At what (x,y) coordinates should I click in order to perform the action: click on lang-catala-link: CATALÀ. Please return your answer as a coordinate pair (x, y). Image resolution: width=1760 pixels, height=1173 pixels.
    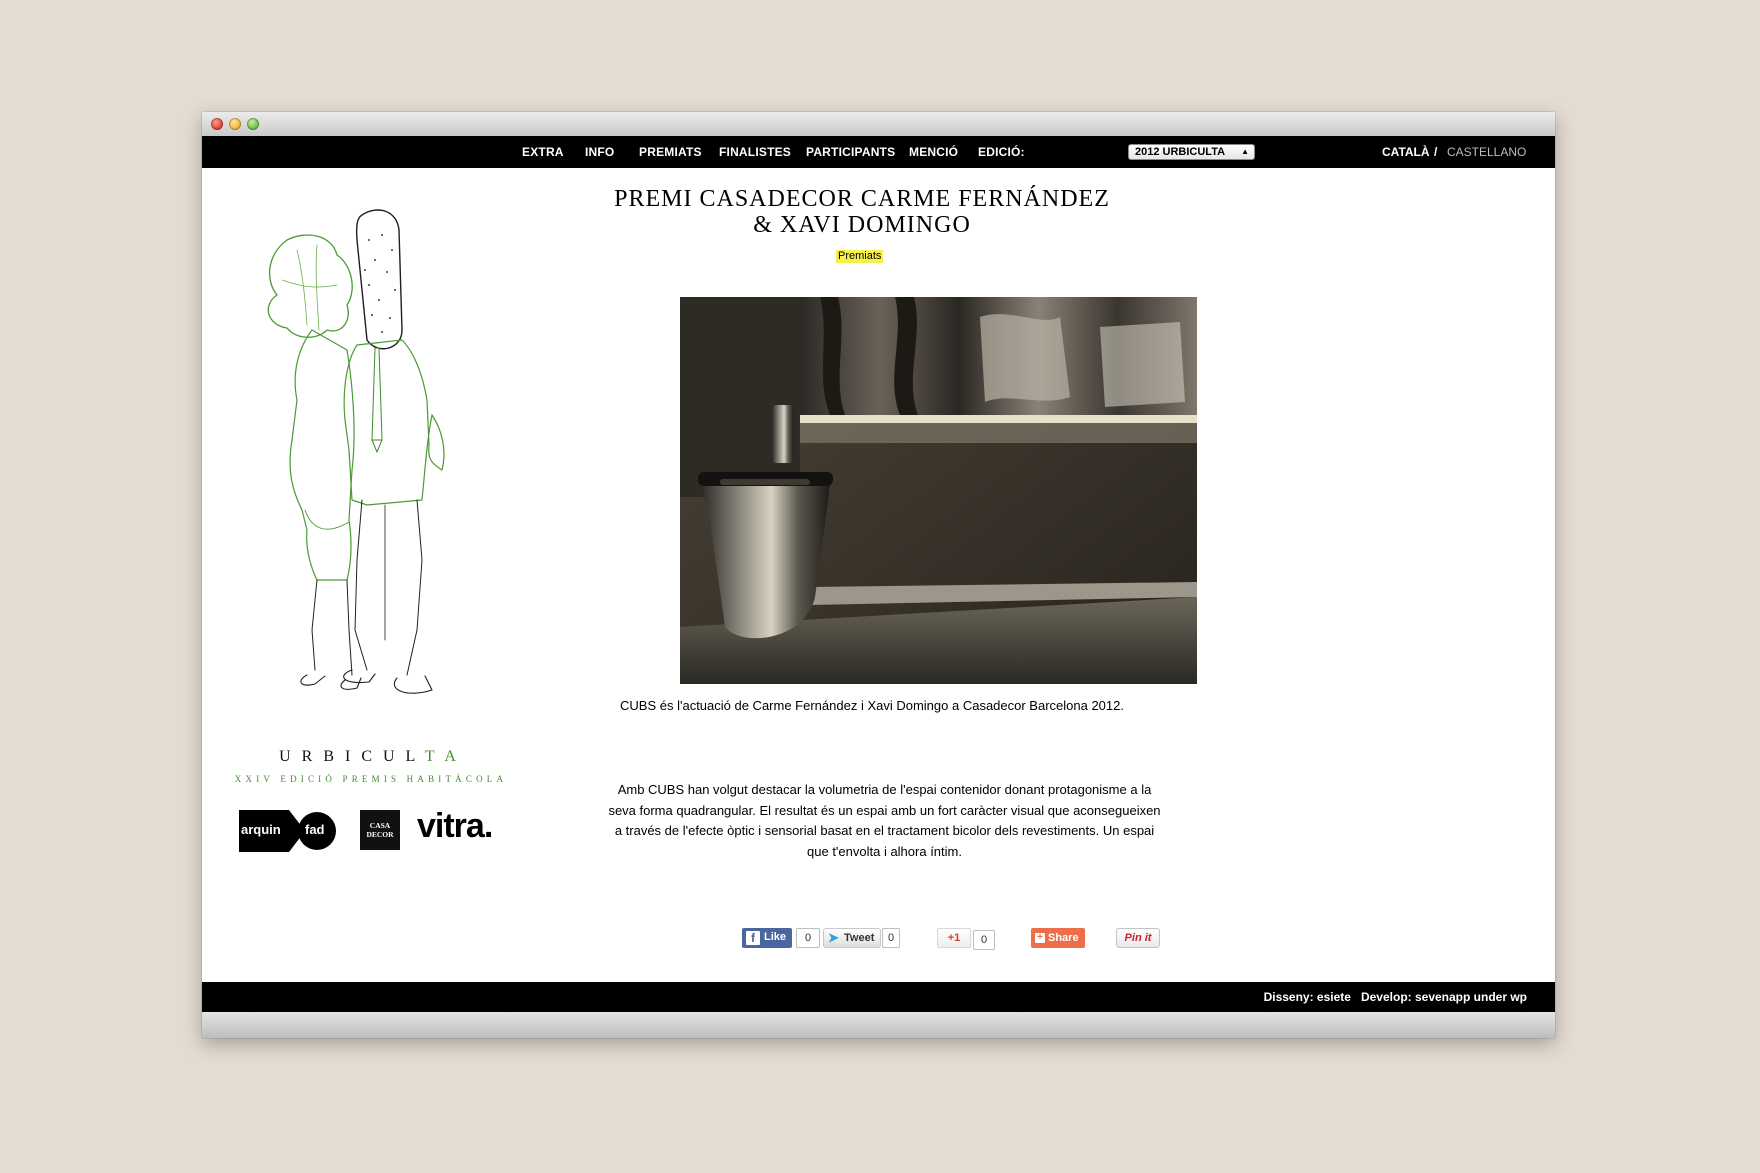
    Looking at the image, I should click on (1406, 152).